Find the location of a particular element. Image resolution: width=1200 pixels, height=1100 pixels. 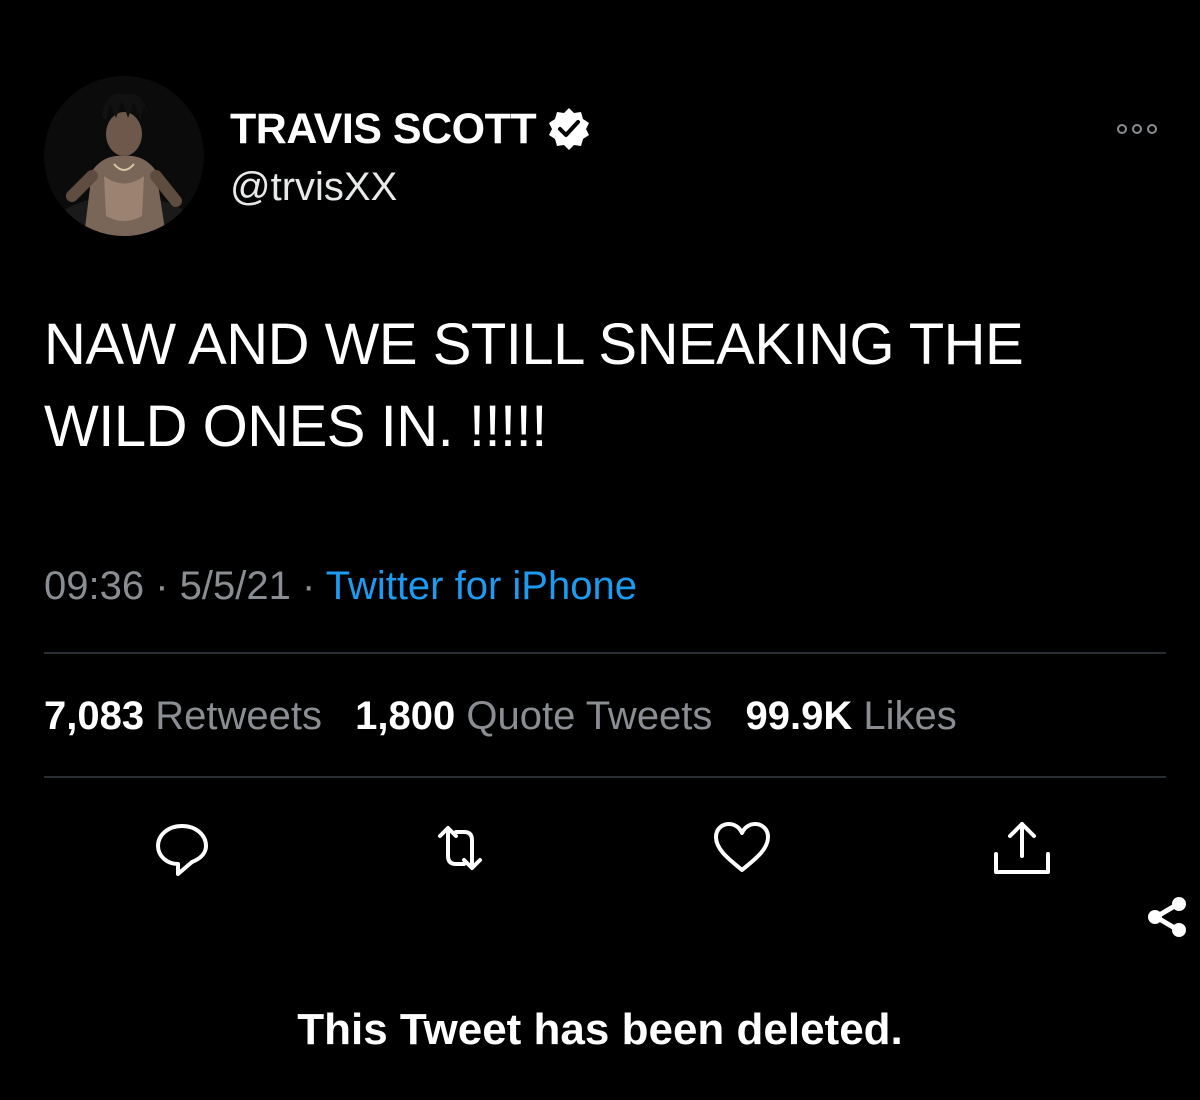

author-name-row: TRAVIS SCOTT is located at coordinates (411, 129).